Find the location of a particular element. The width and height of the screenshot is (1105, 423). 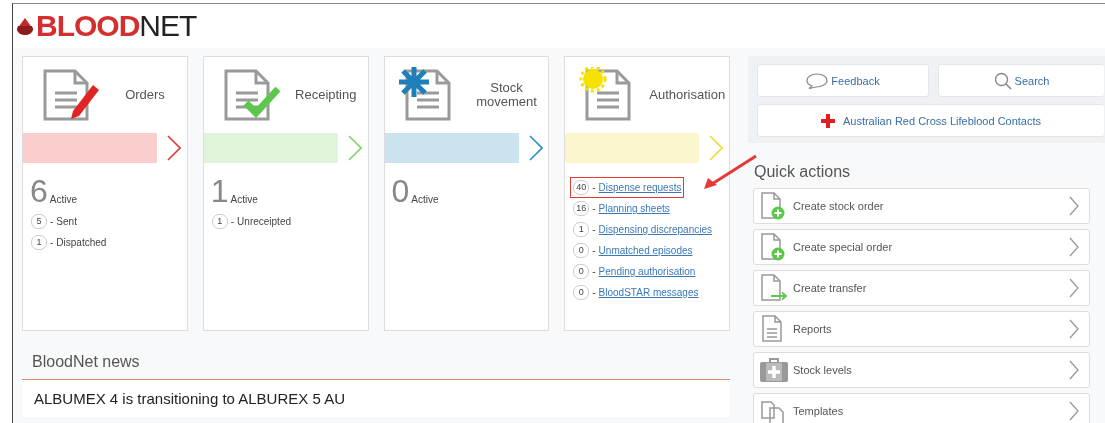

quick-action-button: Stock levels is located at coordinates (921, 370).